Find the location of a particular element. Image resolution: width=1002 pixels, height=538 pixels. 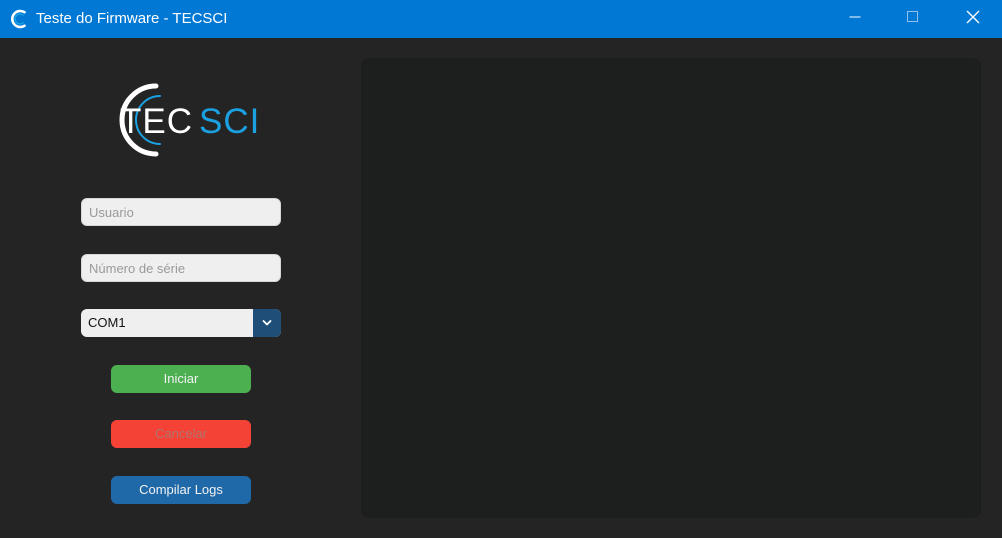

serial-number-input is located at coordinates (181, 268).